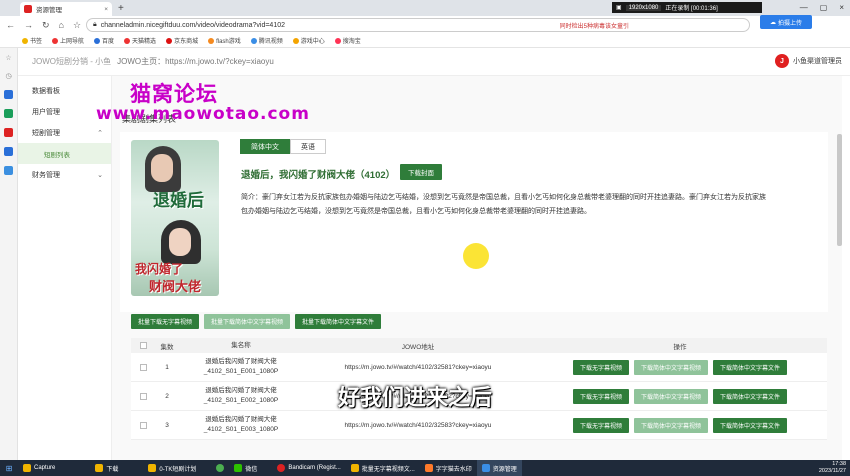 The image size is (850, 476). I want to click on header-url: JOWO地址, so click(418, 347).